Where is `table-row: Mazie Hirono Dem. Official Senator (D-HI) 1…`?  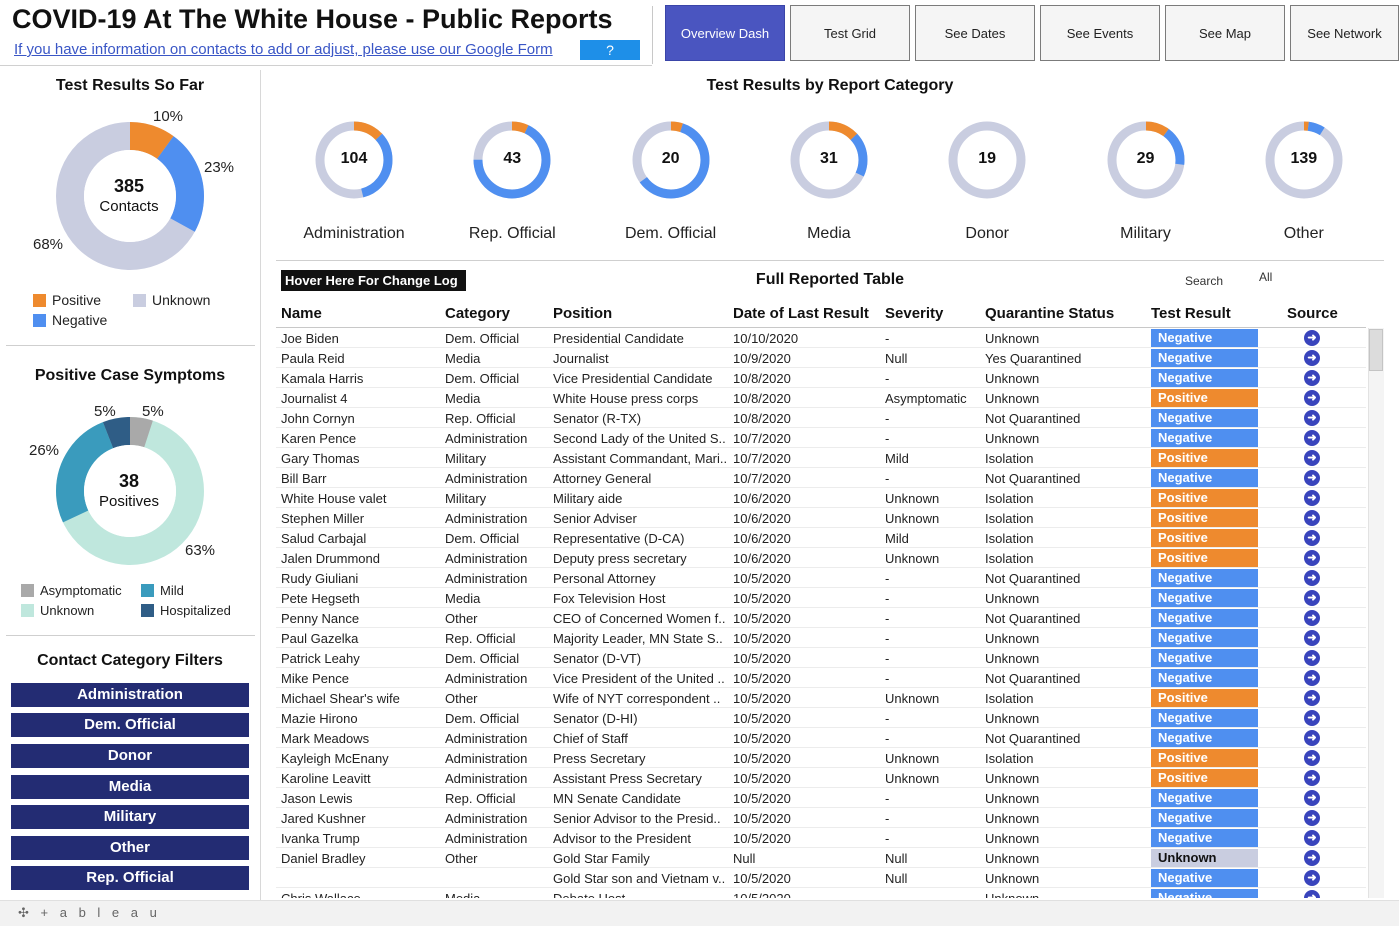
table-row: Mazie Hirono Dem. Official Senator (D-HI) 1… is located at coordinates (821, 718).